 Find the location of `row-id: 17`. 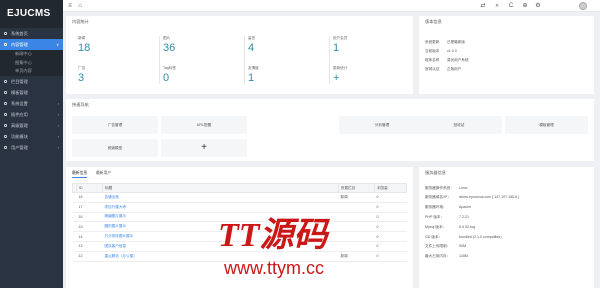

row-id: 17 is located at coordinates (89, 207).